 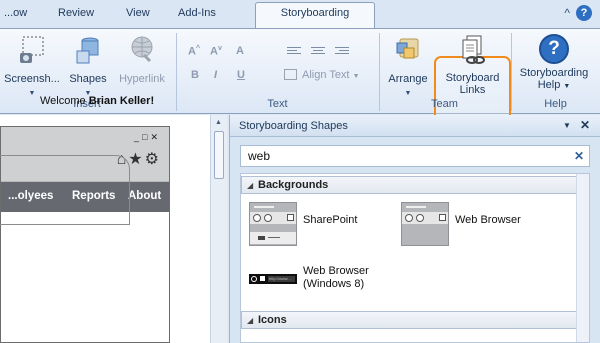 I want to click on storyboard-links-label-1: Storyboard, so click(x=472, y=78).